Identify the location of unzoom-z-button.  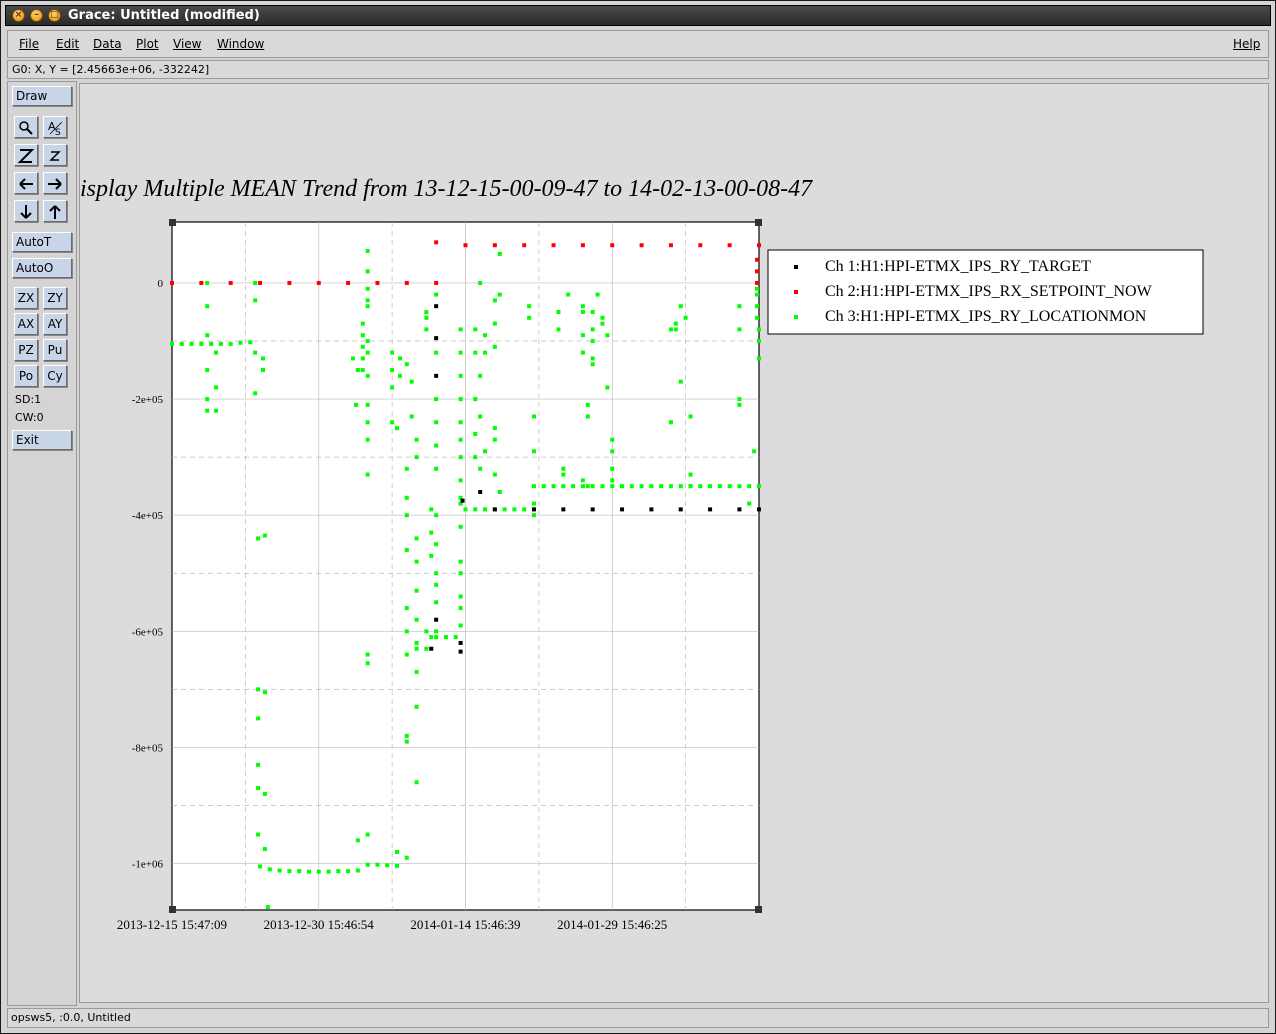
(55, 155).